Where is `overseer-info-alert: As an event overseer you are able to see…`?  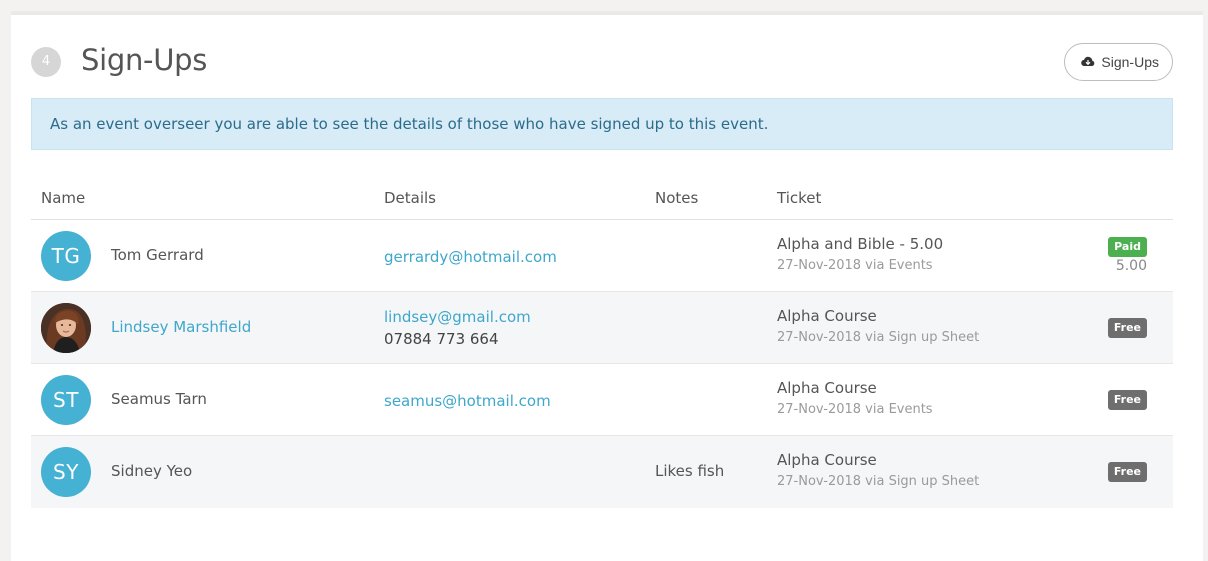
overseer-info-alert: As an event overseer you are able to see… is located at coordinates (602, 124).